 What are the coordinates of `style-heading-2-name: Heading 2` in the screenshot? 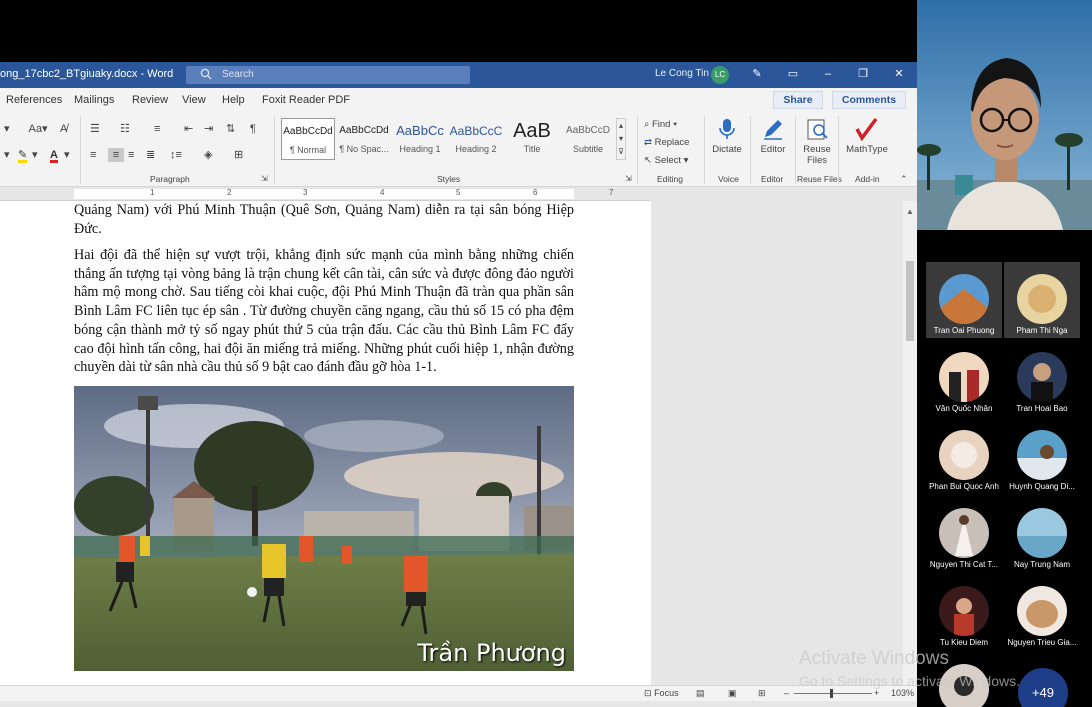 It's located at (476, 149).